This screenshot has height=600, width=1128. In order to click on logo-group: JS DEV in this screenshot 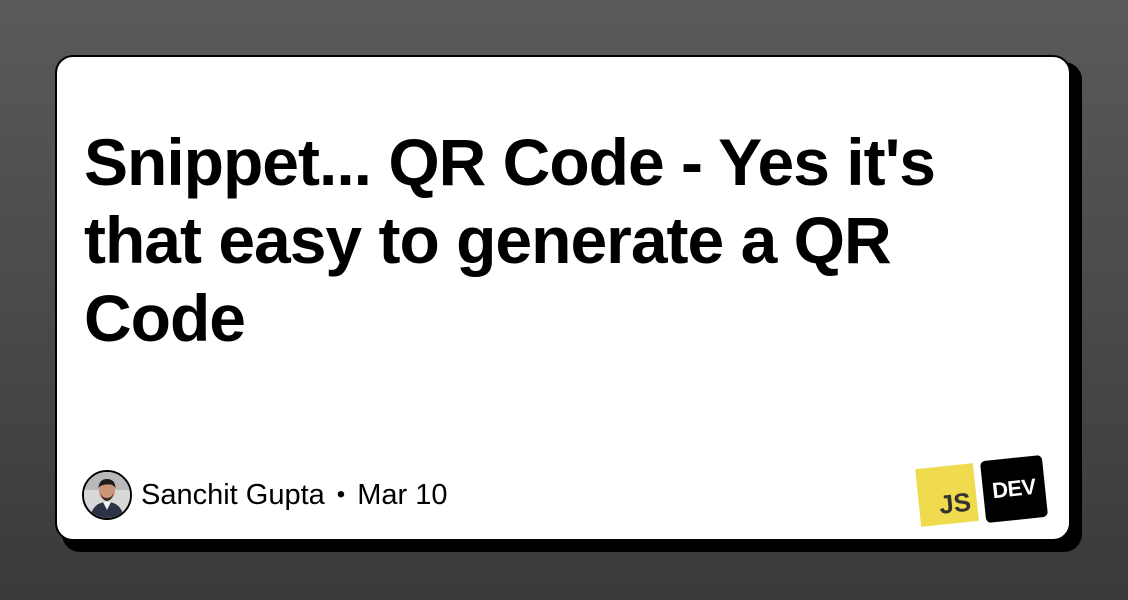, I will do `click(982, 492)`.